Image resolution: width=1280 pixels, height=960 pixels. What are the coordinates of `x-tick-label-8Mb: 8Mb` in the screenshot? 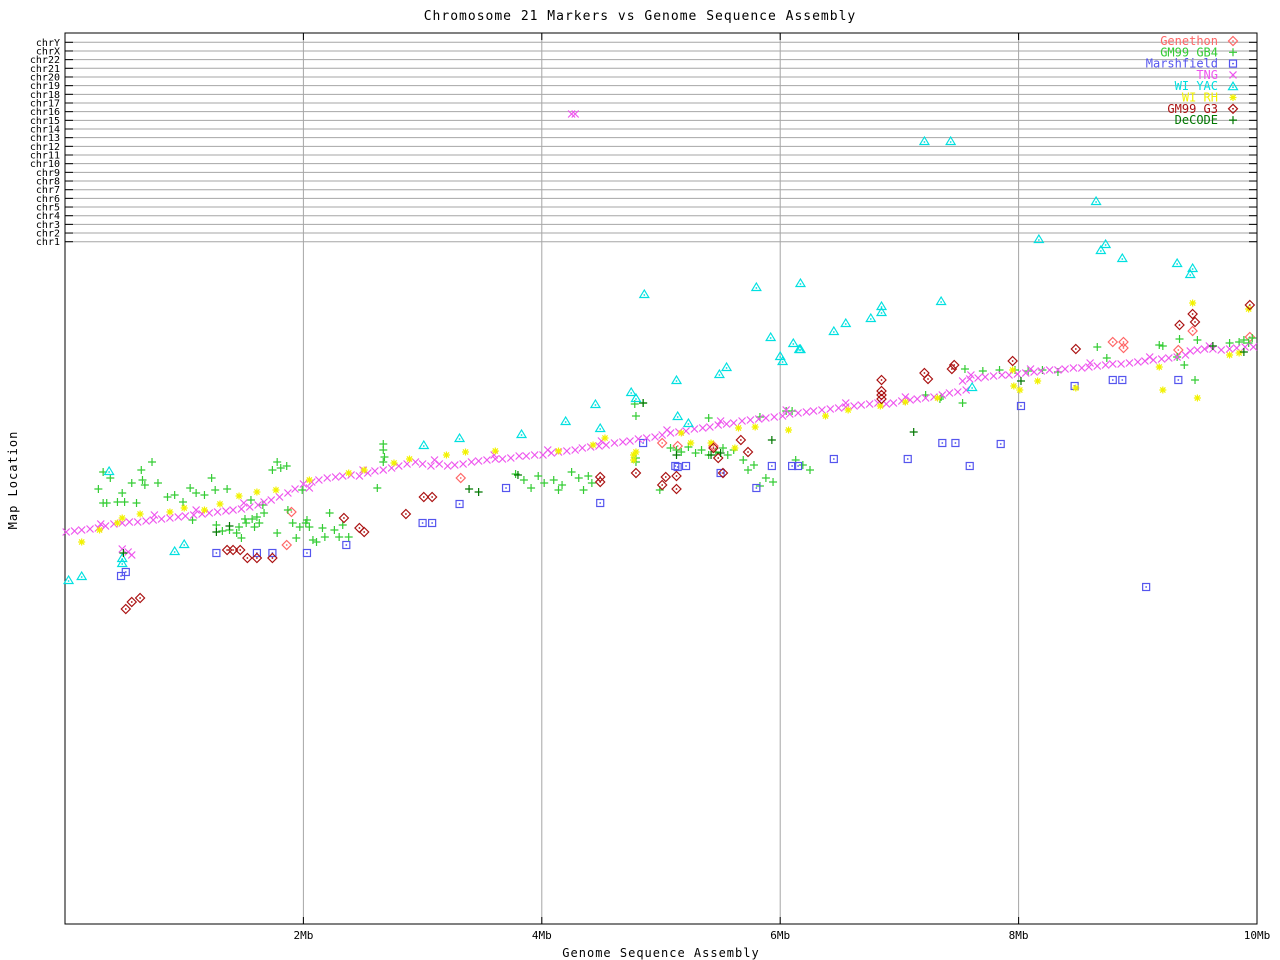 It's located at (1019, 935).